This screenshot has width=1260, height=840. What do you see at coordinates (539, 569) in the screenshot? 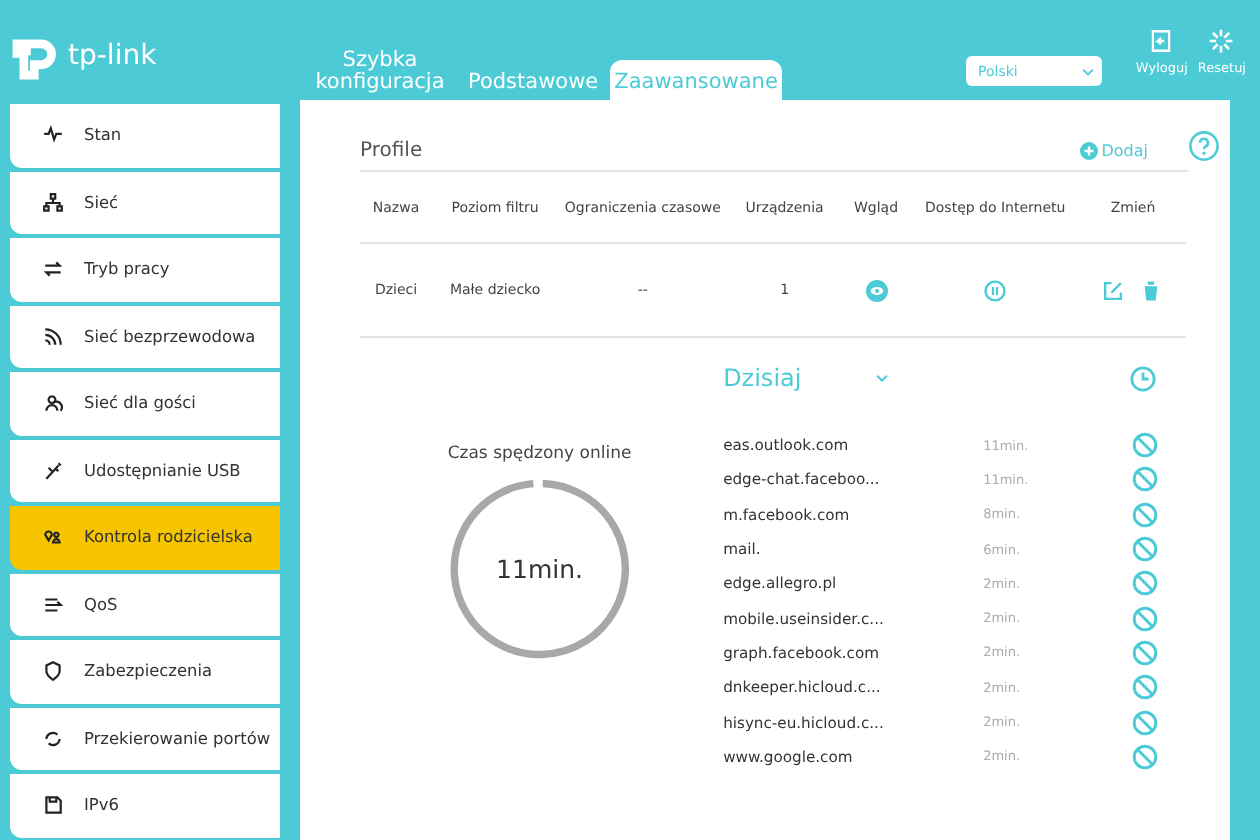
I see `time-ring-drawing: 11min.` at bounding box center [539, 569].